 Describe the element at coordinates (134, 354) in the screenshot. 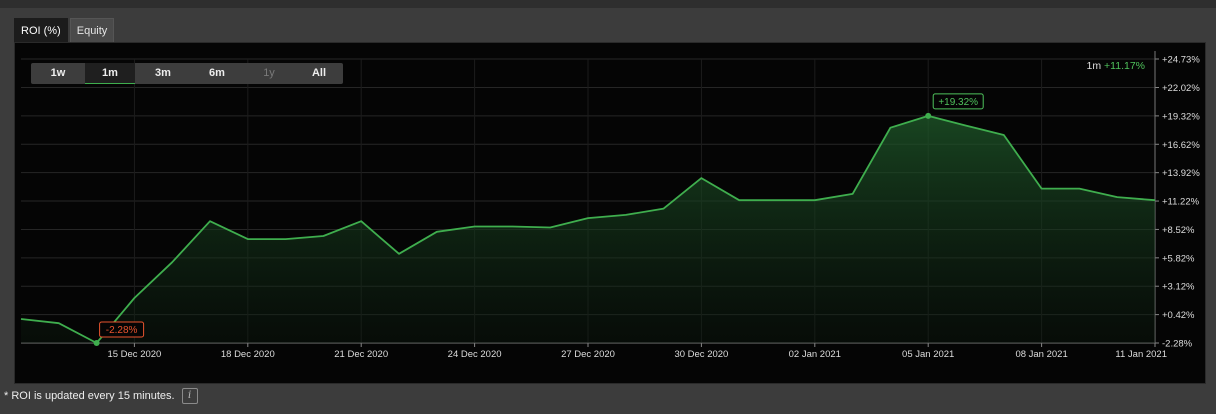

I see `x-tick-label: 15 Dec 2020` at that location.